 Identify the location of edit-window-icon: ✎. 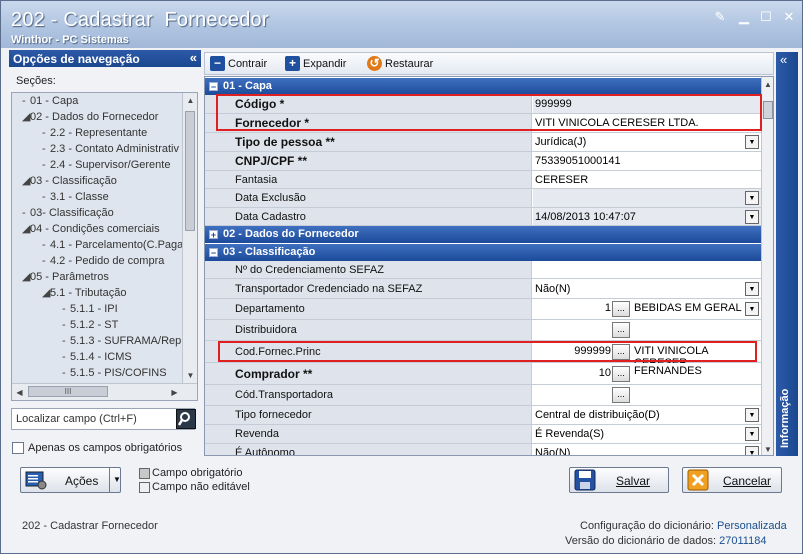
(720, 17).